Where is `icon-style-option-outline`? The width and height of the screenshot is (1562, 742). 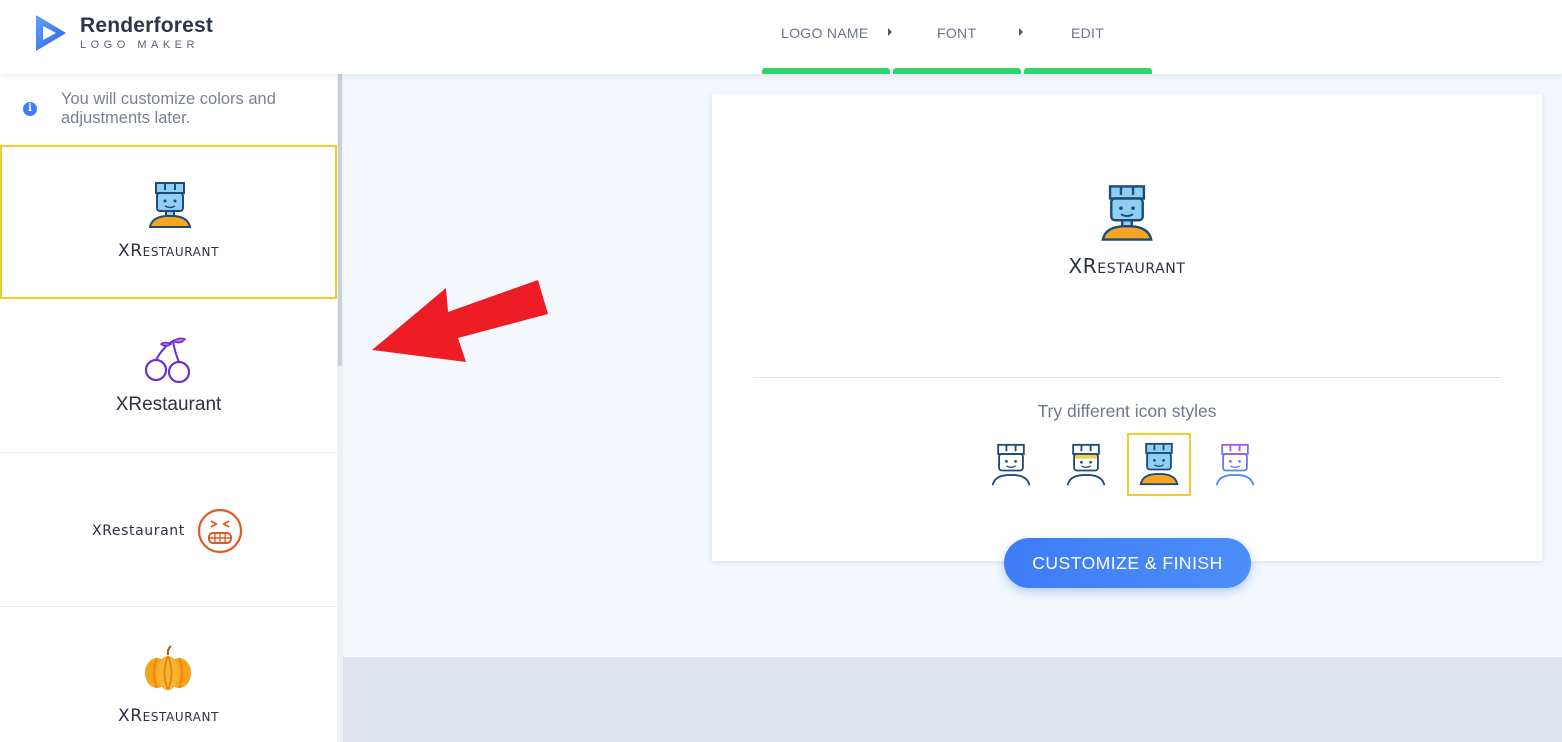 icon-style-option-outline is located at coordinates (1010, 464).